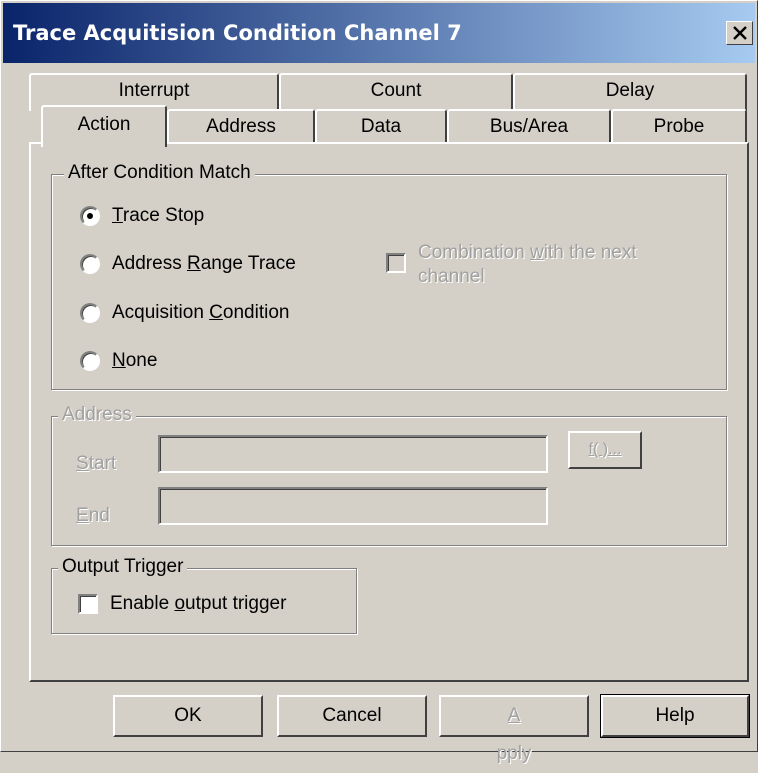 This screenshot has width=758, height=773. I want to click on radio-label: None, so click(135, 360).